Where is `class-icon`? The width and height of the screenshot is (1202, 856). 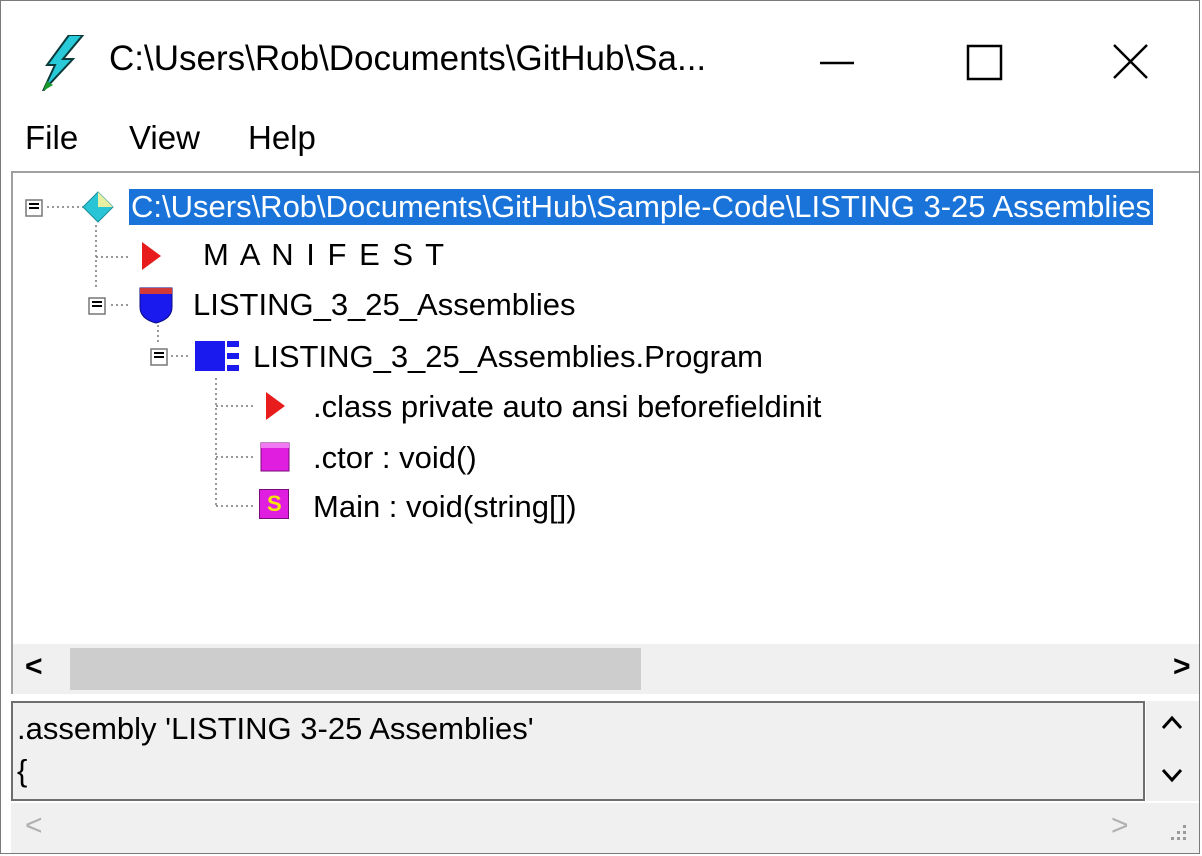 class-icon is located at coordinates (217, 356).